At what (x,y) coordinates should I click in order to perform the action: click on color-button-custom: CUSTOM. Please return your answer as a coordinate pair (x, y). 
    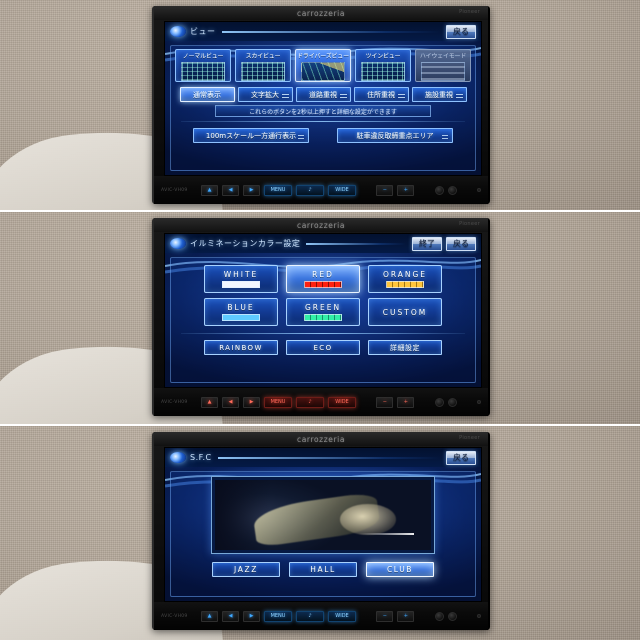
    Looking at the image, I should click on (405, 312).